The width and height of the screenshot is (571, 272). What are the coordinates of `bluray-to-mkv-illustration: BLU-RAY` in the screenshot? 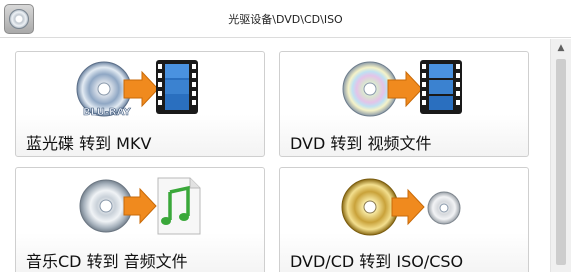 It's located at (137, 89).